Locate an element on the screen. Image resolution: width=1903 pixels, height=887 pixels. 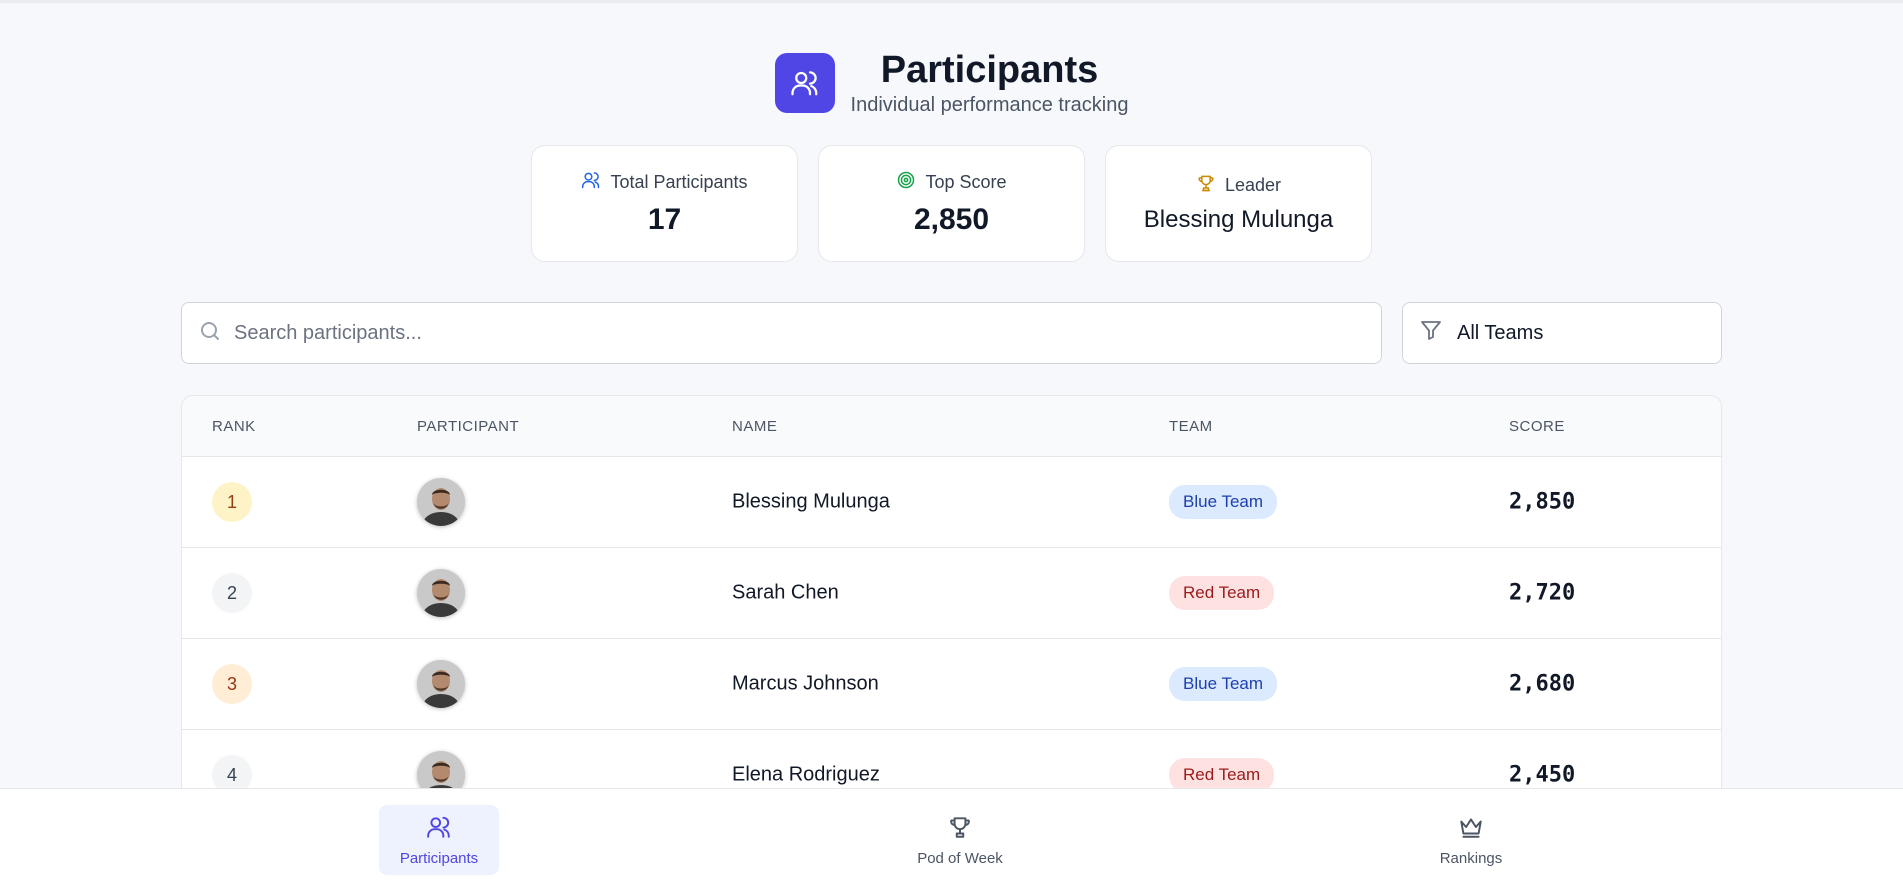
search-input is located at coordinates (784, 333).